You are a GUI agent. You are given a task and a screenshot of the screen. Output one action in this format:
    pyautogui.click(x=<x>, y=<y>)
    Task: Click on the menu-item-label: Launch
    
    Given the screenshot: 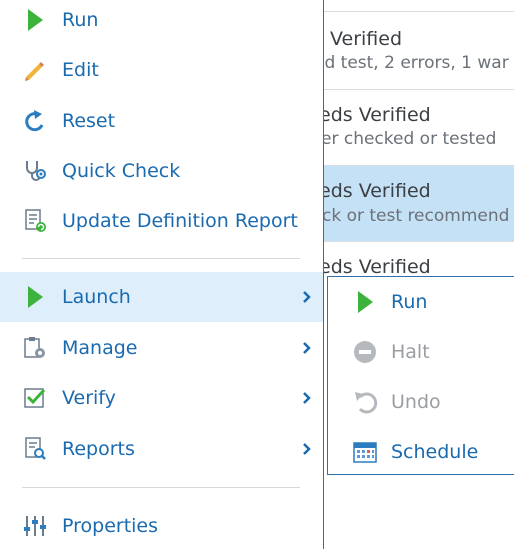 What is the action you would take?
    pyautogui.click(x=96, y=297)
    